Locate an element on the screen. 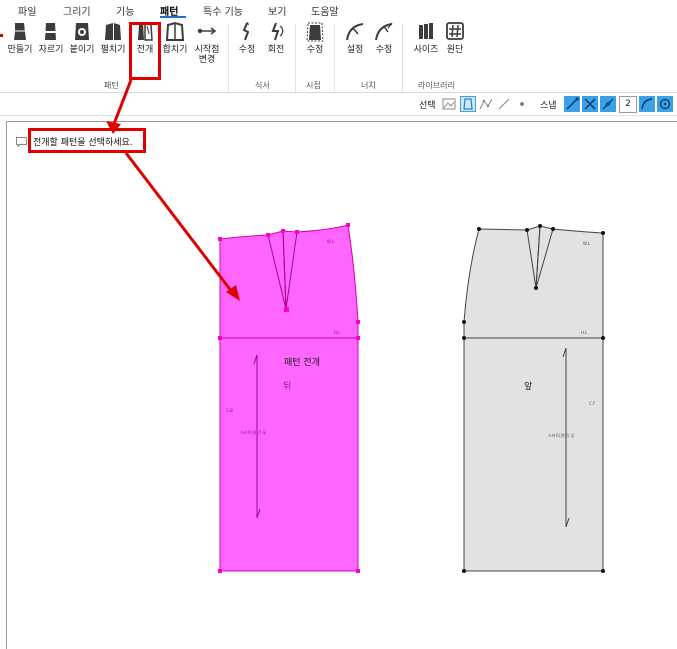 Image resolution: width=677 pixels, height=649 pixels. front-hip-label: H.L is located at coordinates (584, 332).